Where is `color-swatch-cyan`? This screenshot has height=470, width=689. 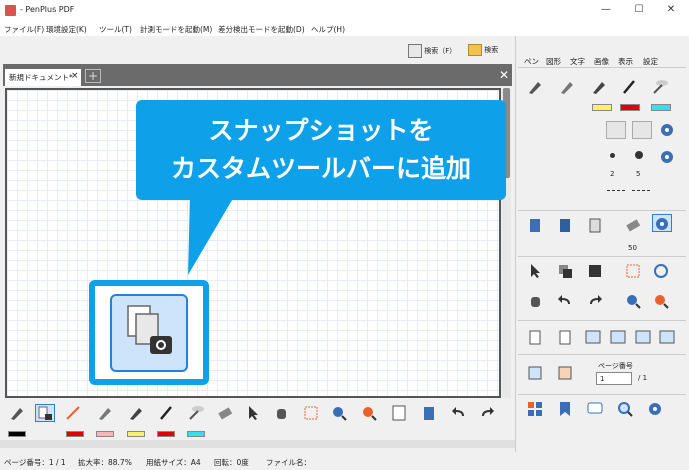 color-swatch-cyan is located at coordinates (196, 434).